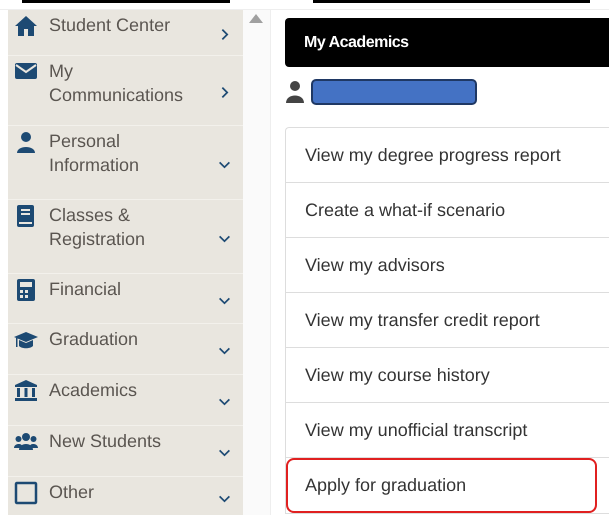 The width and height of the screenshot is (609, 515). What do you see at coordinates (94, 153) in the screenshot?
I see `sidebar-label: Personal Information` at bounding box center [94, 153].